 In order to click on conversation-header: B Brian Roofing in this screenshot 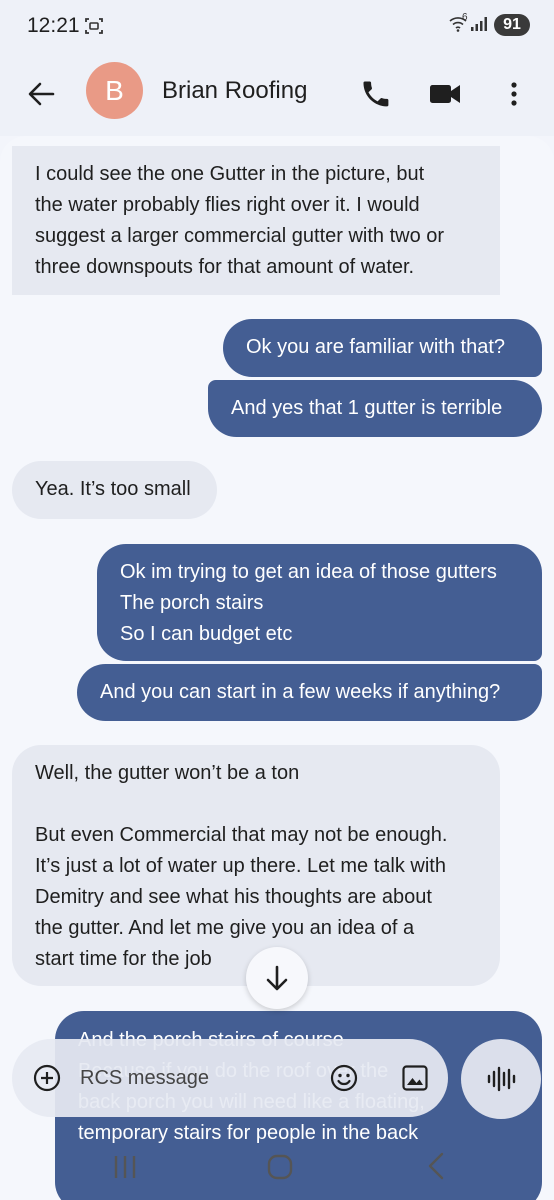, I will do `click(277, 94)`.